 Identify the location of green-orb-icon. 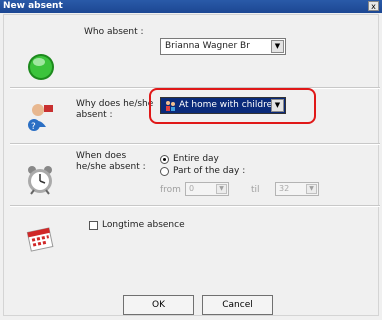
(41, 67).